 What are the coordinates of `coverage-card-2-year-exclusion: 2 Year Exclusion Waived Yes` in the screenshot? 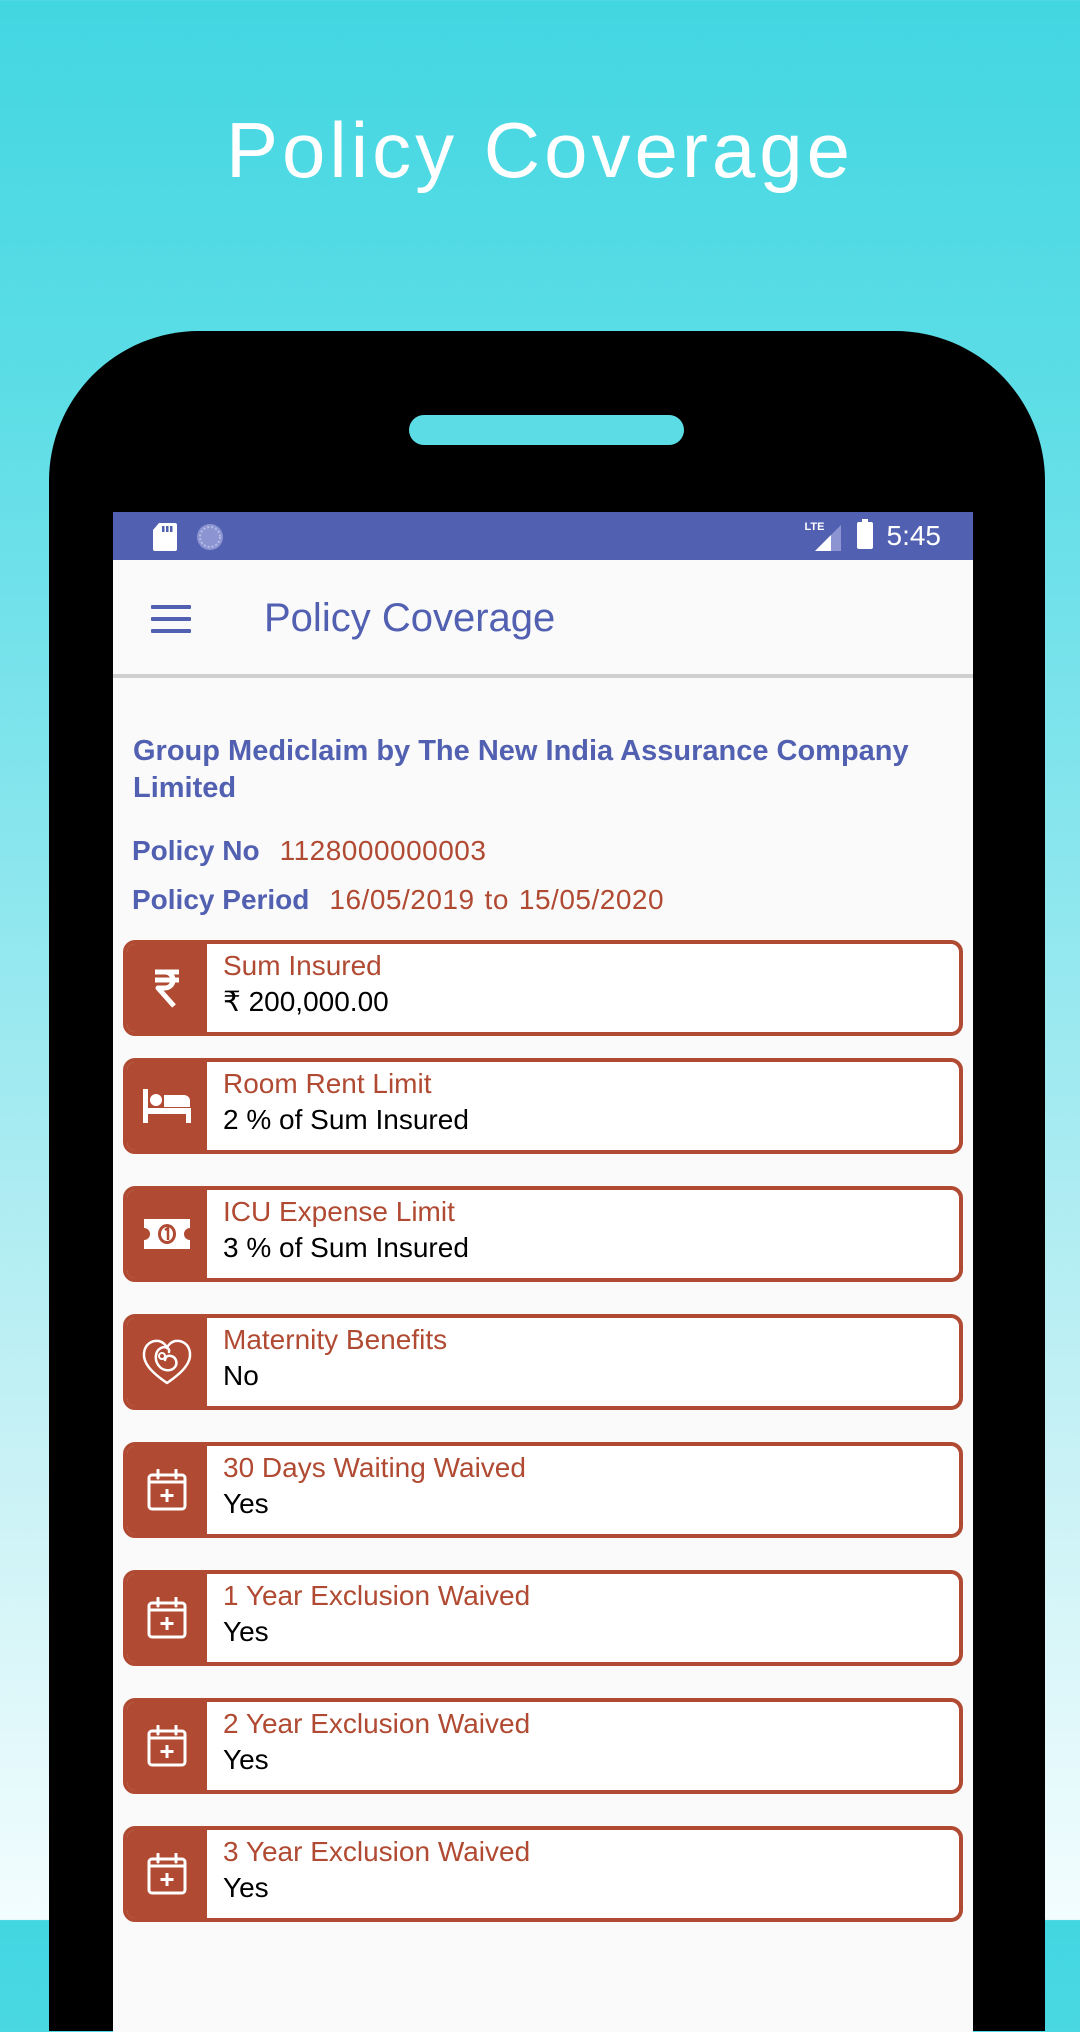 It's located at (543, 1746).